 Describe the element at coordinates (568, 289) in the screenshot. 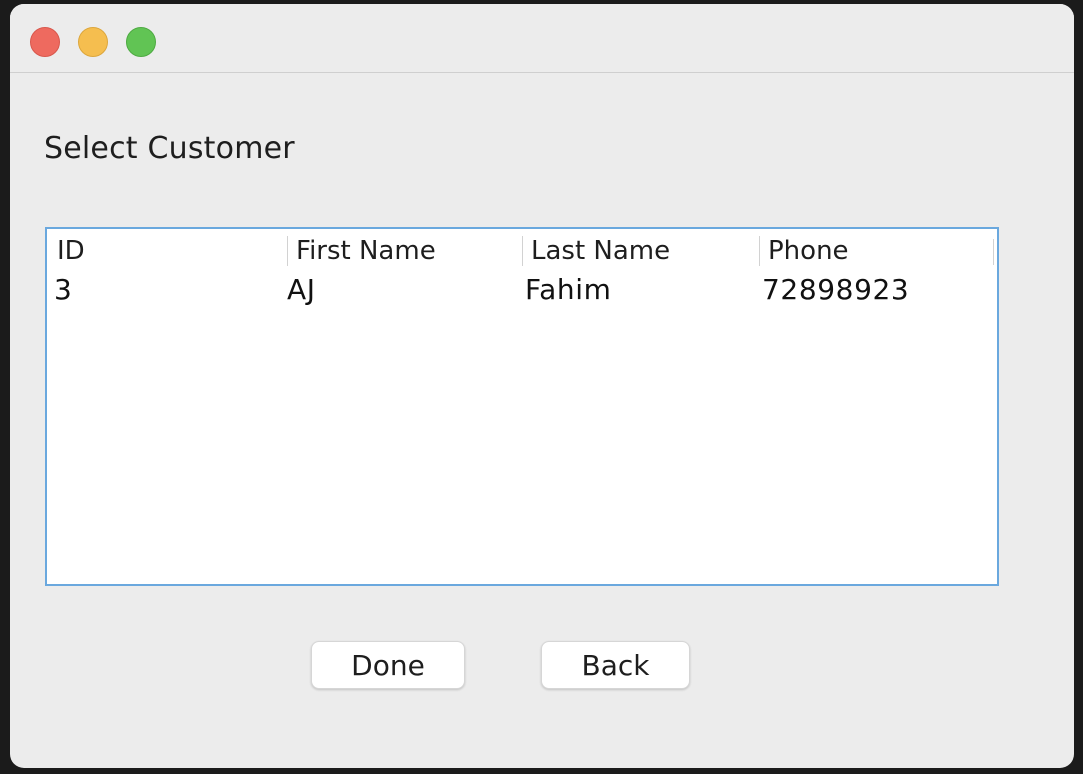

I see `cell-last-name: Fahim` at that location.